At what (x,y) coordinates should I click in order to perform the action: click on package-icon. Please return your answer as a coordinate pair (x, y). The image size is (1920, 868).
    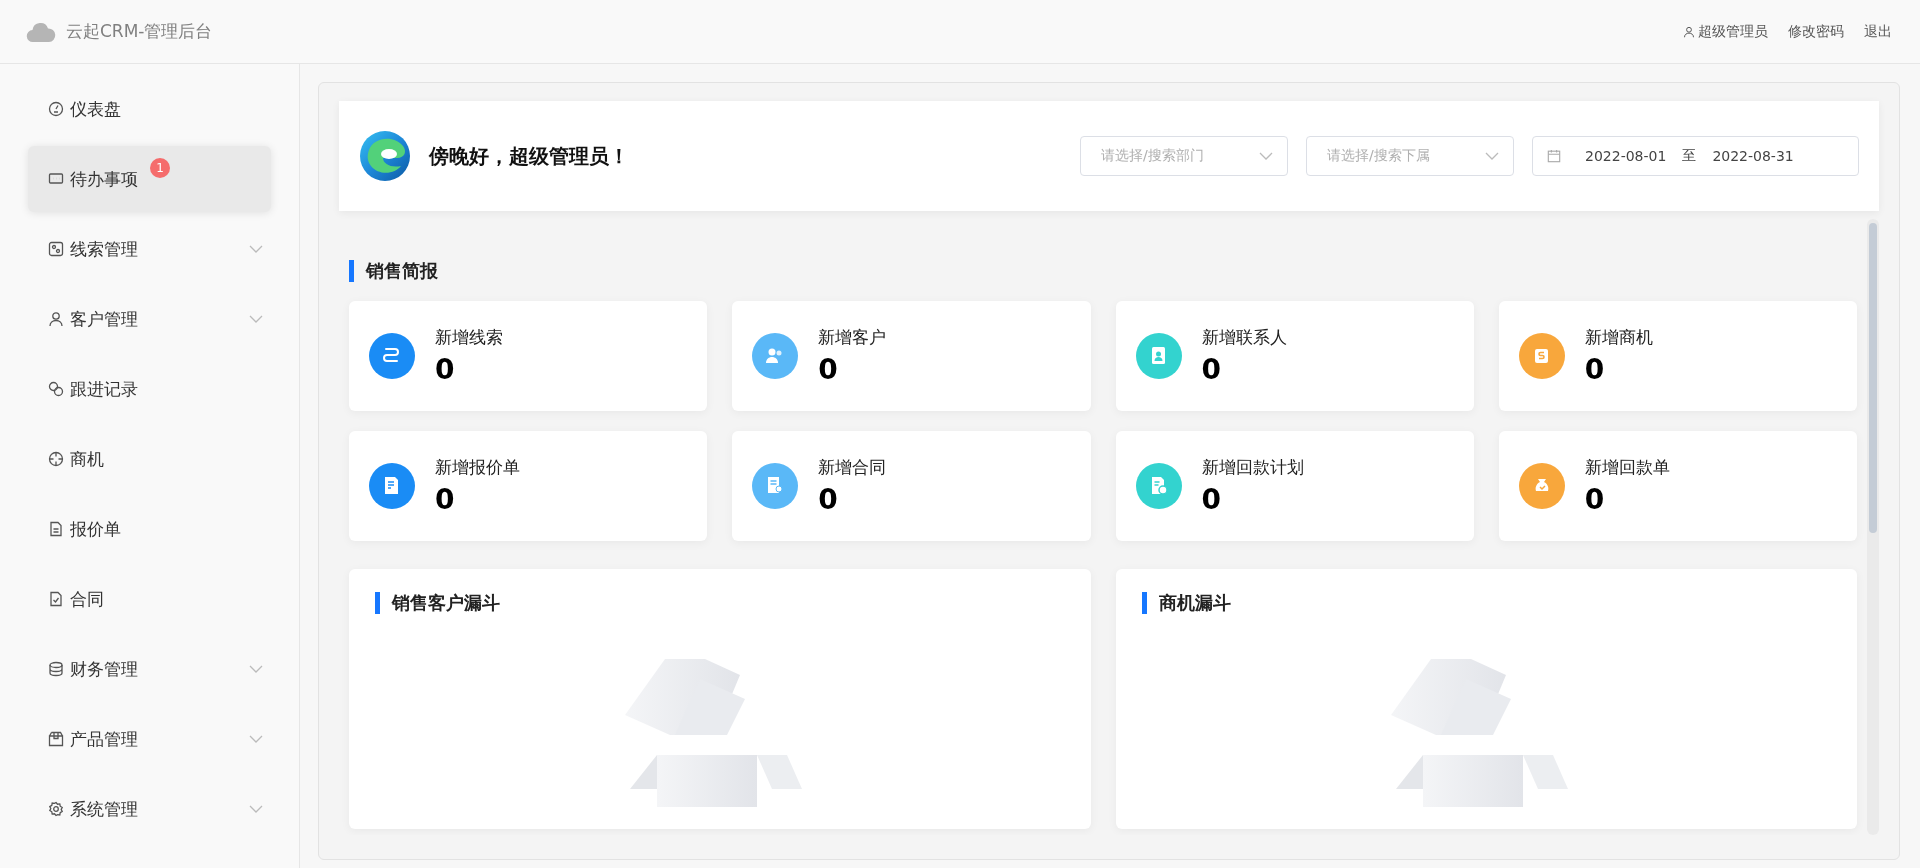
    Looking at the image, I should click on (56, 739).